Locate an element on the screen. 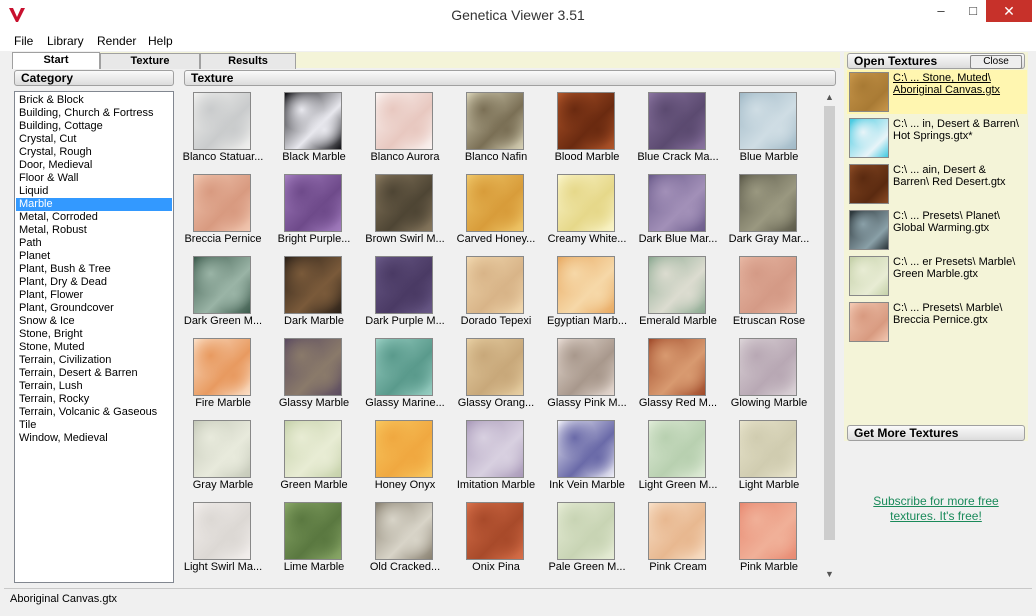 Image resolution: width=1036 pixels, height=616 pixels. texture-tile: Black Marble is located at coordinates (314, 129).